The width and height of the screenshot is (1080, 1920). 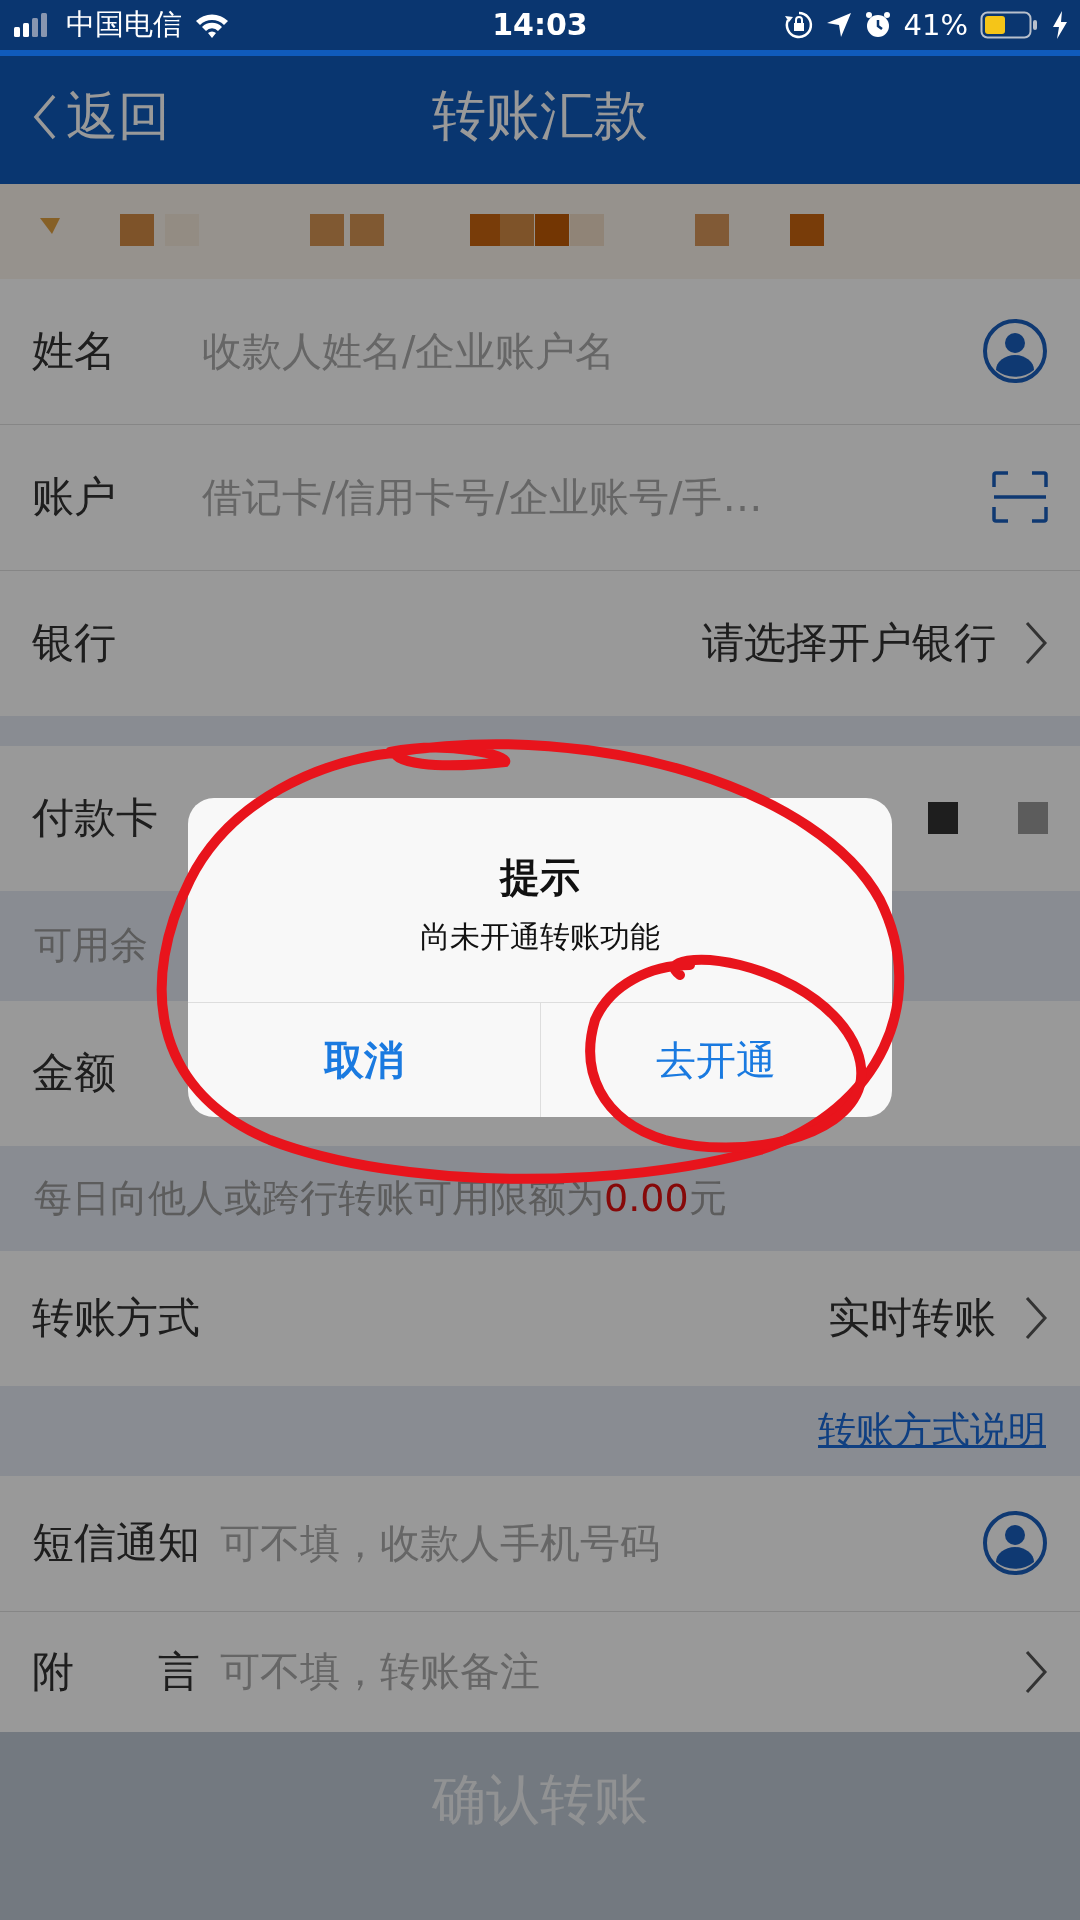 What do you see at coordinates (95, 818) in the screenshot?
I see `field-label: 付款卡` at bounding box center [95, 818].